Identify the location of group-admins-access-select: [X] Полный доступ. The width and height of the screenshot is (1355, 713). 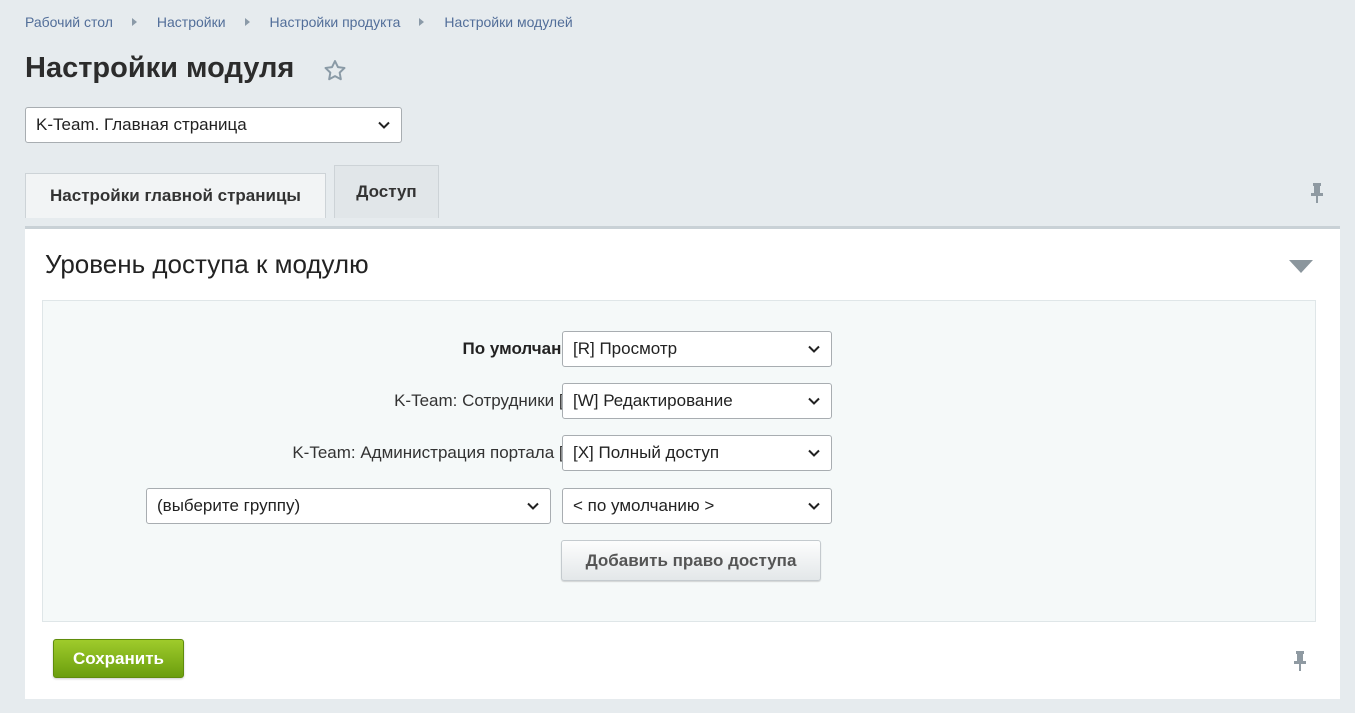
(697, 453).